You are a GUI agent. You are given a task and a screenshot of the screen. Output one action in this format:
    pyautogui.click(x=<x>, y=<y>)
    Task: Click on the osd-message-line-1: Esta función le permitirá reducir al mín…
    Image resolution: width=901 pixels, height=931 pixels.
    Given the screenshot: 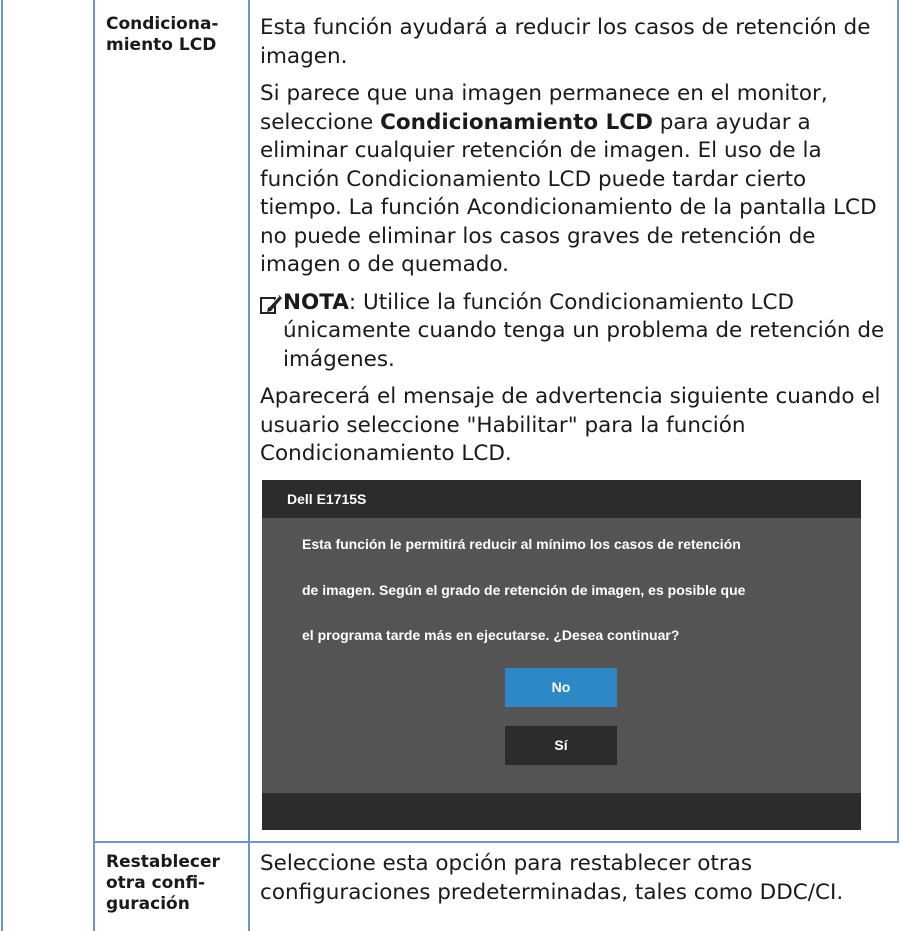 What is the action you would take?
    pyautogui.click(x=521, y=544)
    